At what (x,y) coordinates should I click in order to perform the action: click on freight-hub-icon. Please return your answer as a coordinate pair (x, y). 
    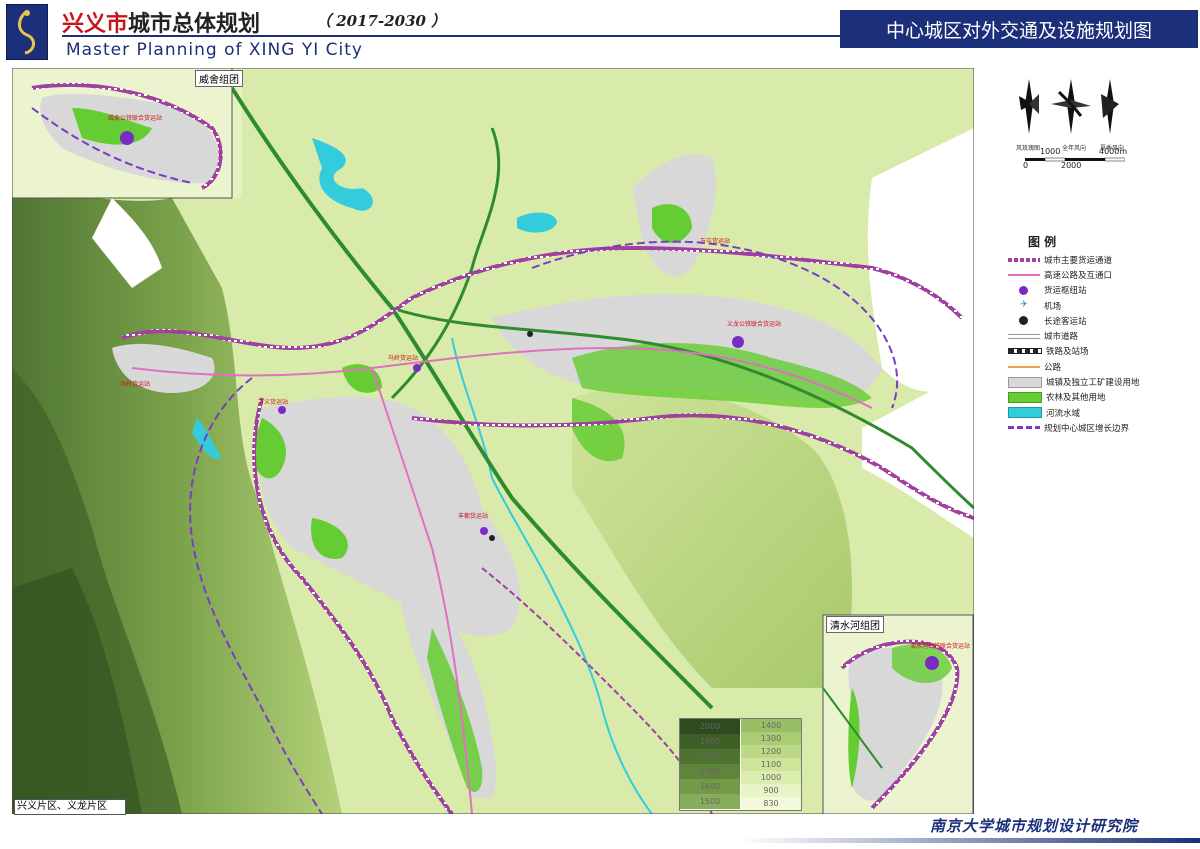
    Looking at the image, I should click on (1024, 290).